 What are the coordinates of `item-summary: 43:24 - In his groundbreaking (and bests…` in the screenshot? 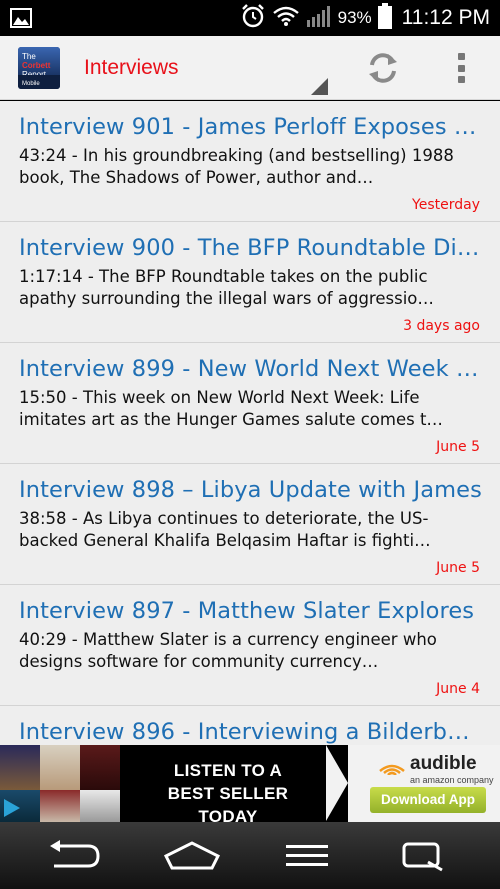 It's located at (236, 166).